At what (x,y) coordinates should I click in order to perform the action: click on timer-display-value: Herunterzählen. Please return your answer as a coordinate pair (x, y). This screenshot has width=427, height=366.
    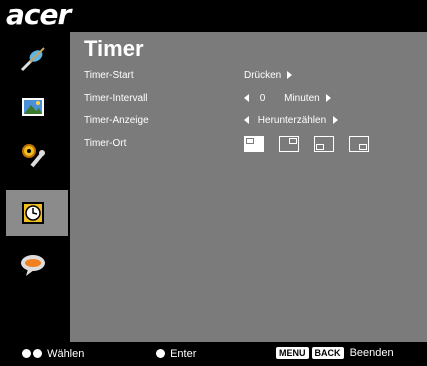
    Looking at the image, I should click on (291, 120).